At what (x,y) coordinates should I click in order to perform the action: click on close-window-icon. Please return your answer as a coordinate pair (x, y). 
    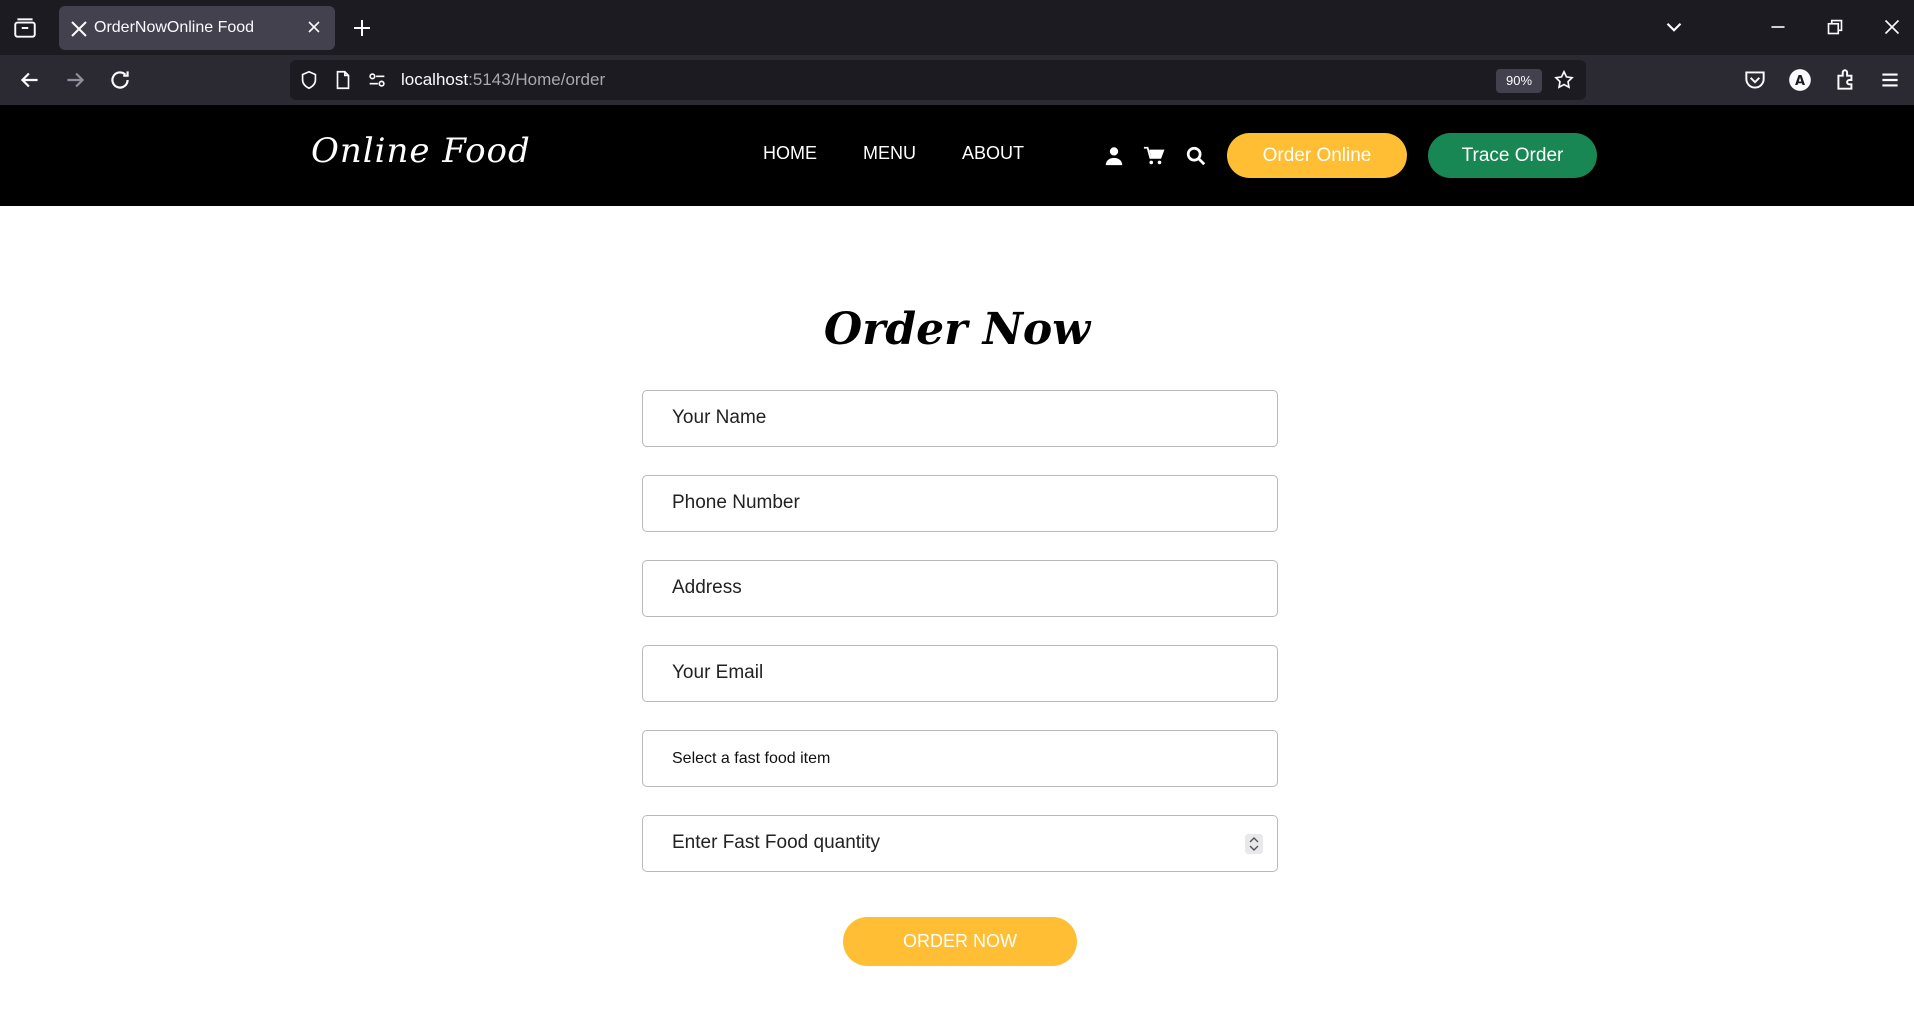
    Looking at the image, I should click on (1892, 27).